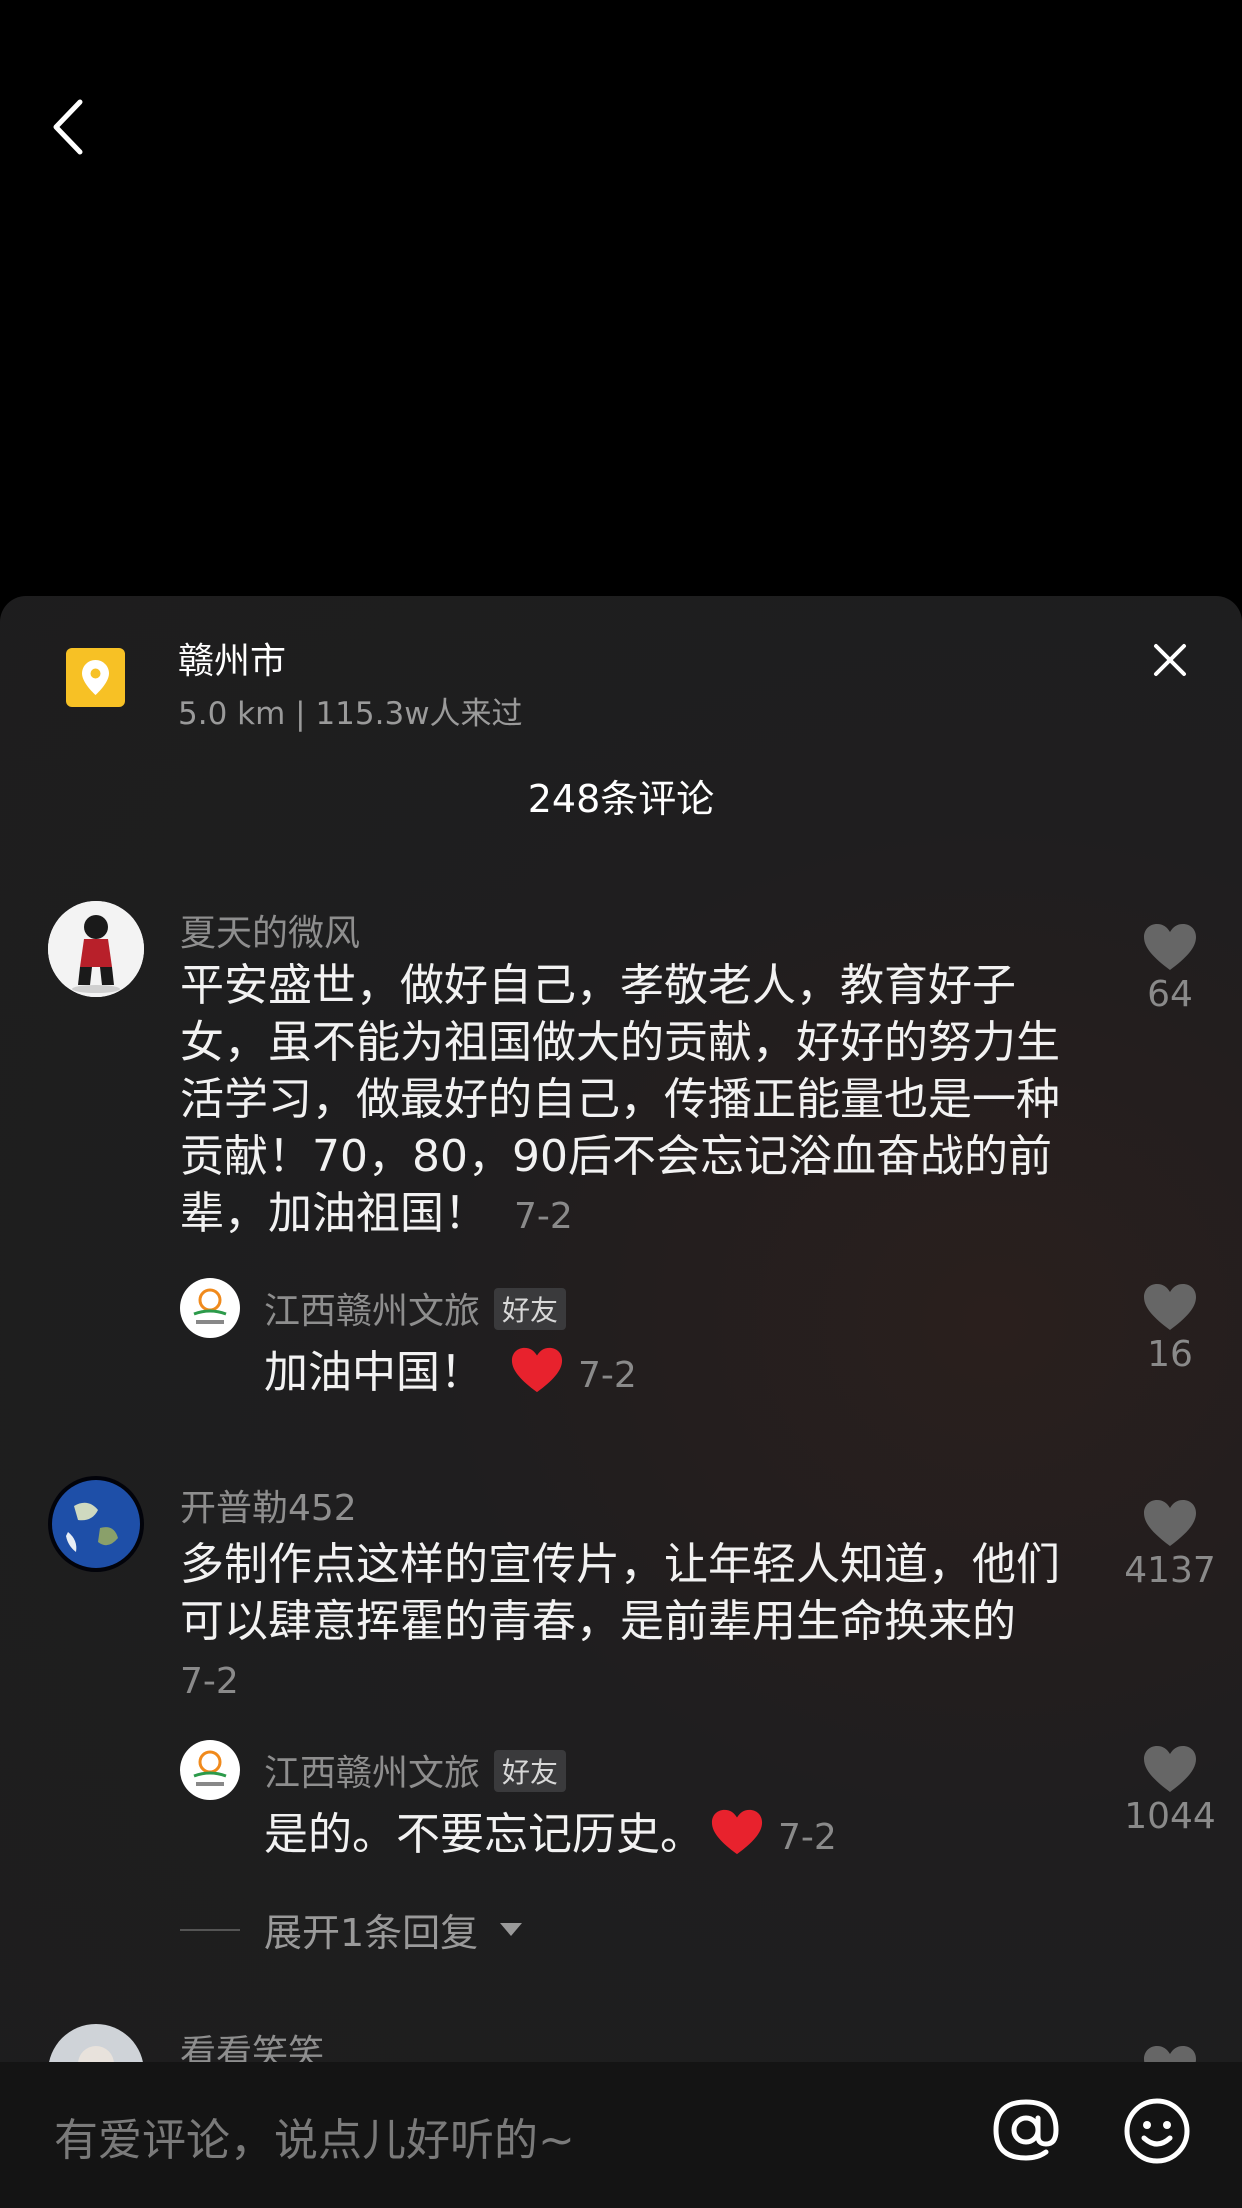  Describe the element at coordinates (1170, 994) in the screenshot. I see `like-count: 64` at that location.